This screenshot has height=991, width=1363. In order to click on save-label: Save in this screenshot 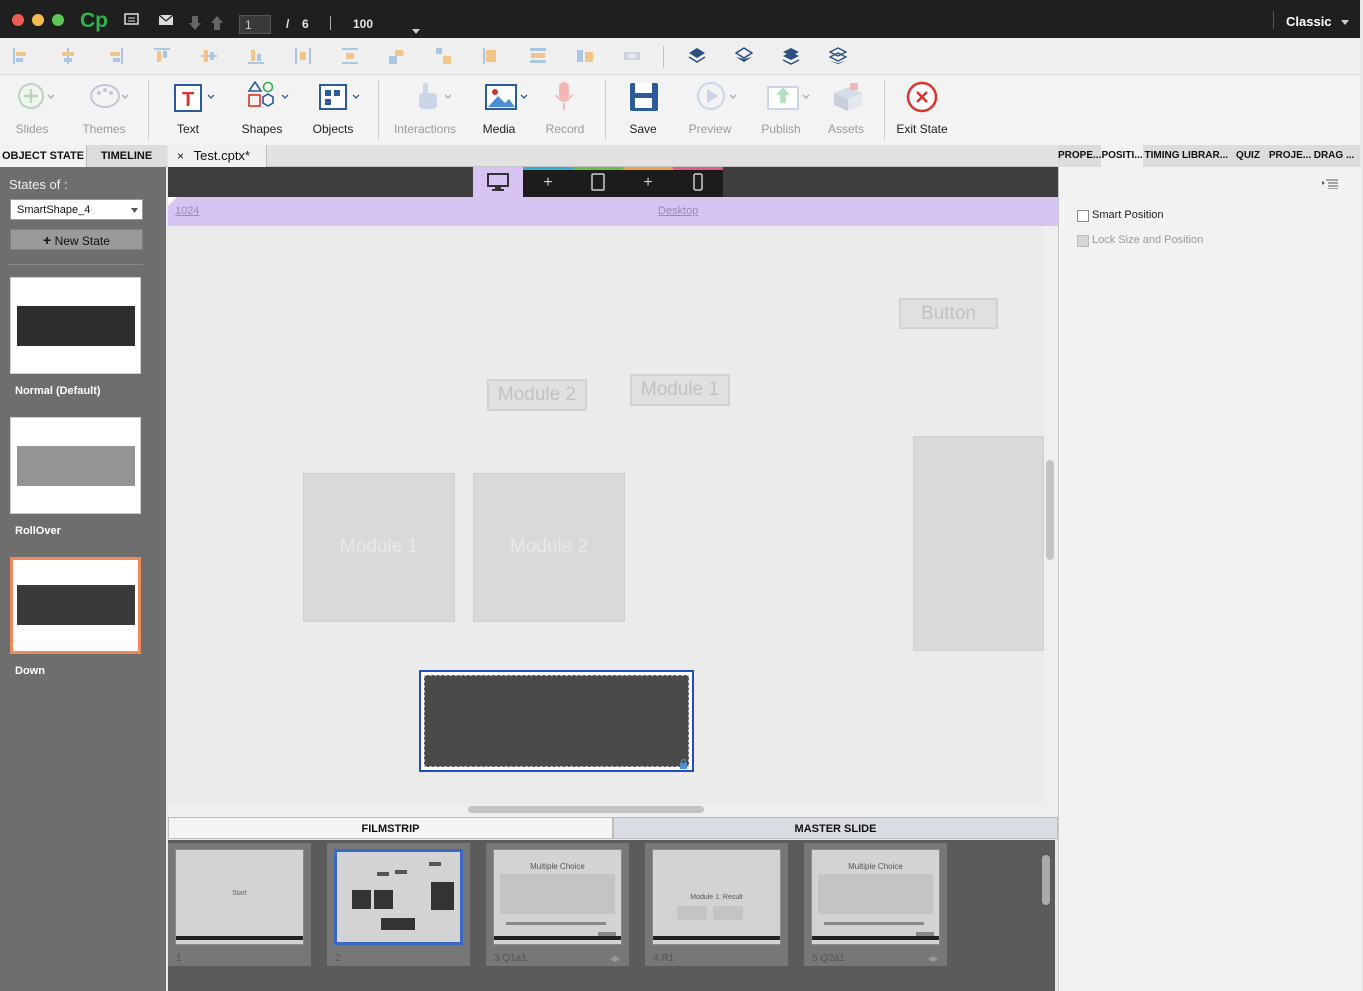, I will do `click(643, 129)`.